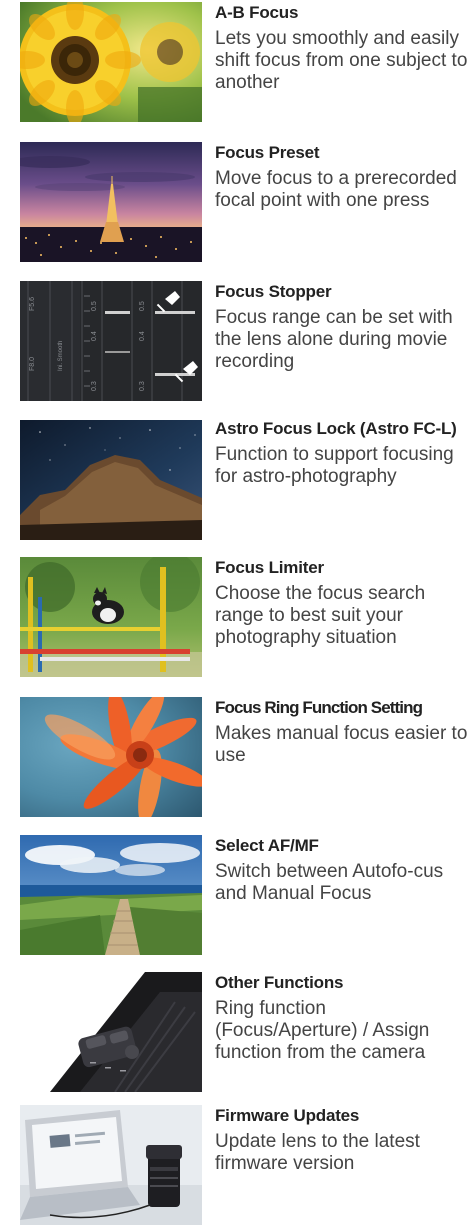 Image resolution: width=474 pixels, height=1225 pixels. Describe the element at coordinates (94, 386) in the screenshot. I see `scale-label-0-3: 0.3` at that location.